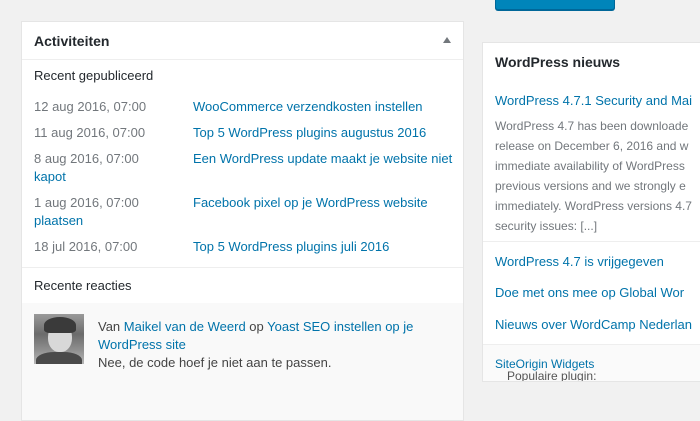  What do you see at coordinates (579, 261) in the screenshot?
I see `news-link: WordPress 4.7 is vrijgegeven` at bounding box center [579, 261].